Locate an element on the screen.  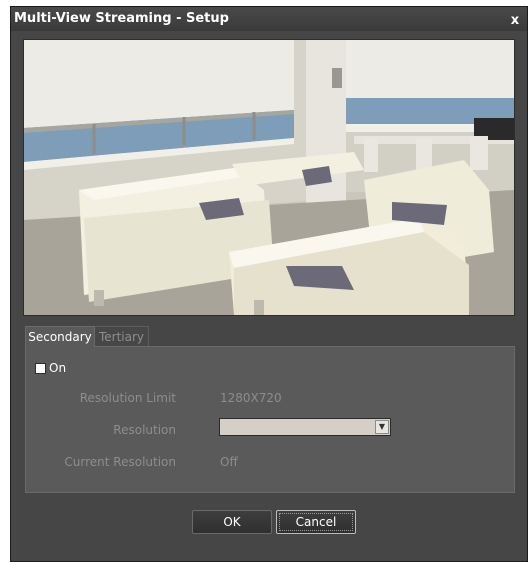
checkbox-icon is located at coordinates (40, 368).